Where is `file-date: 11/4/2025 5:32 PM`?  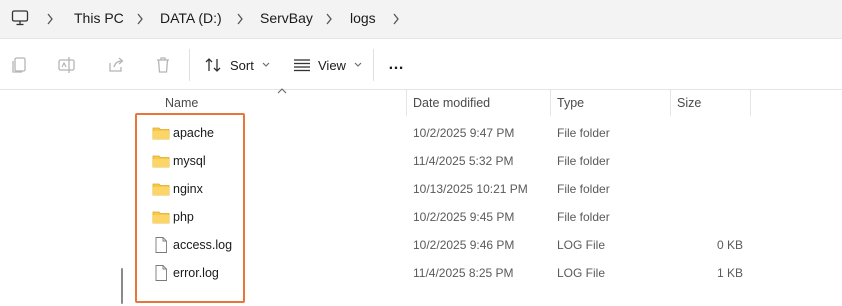
file-date: 11/4/2025 5:32 PM is located at coordinates (463, 161).